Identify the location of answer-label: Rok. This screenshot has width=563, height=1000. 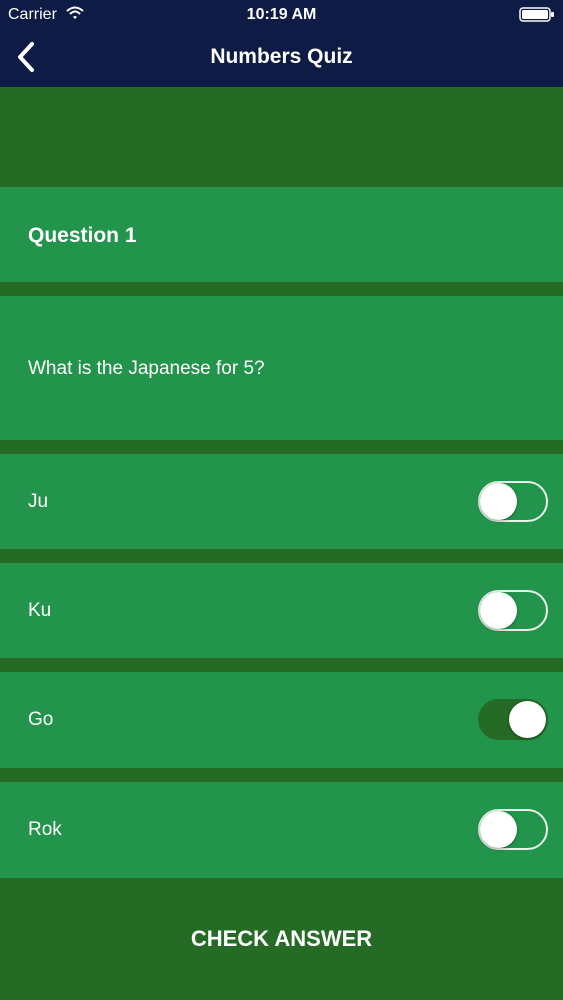
(45, 829).